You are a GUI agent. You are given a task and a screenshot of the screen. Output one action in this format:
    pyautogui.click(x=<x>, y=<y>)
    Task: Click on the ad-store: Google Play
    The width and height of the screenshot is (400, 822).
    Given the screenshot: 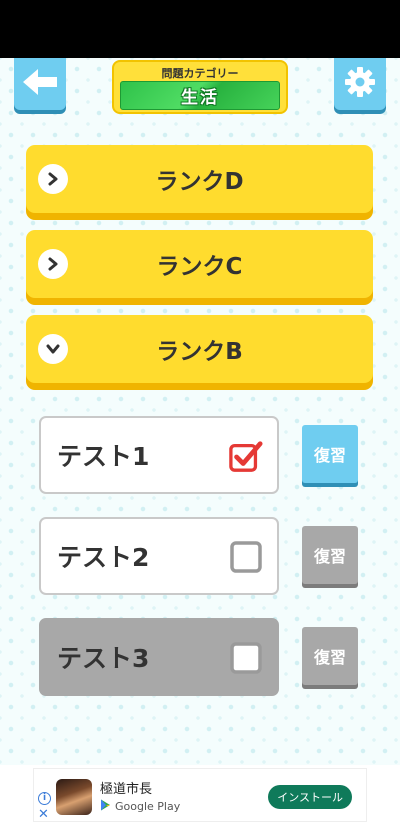 What is the action you would take?
    pyautogui.click(x=140, y=806)
    